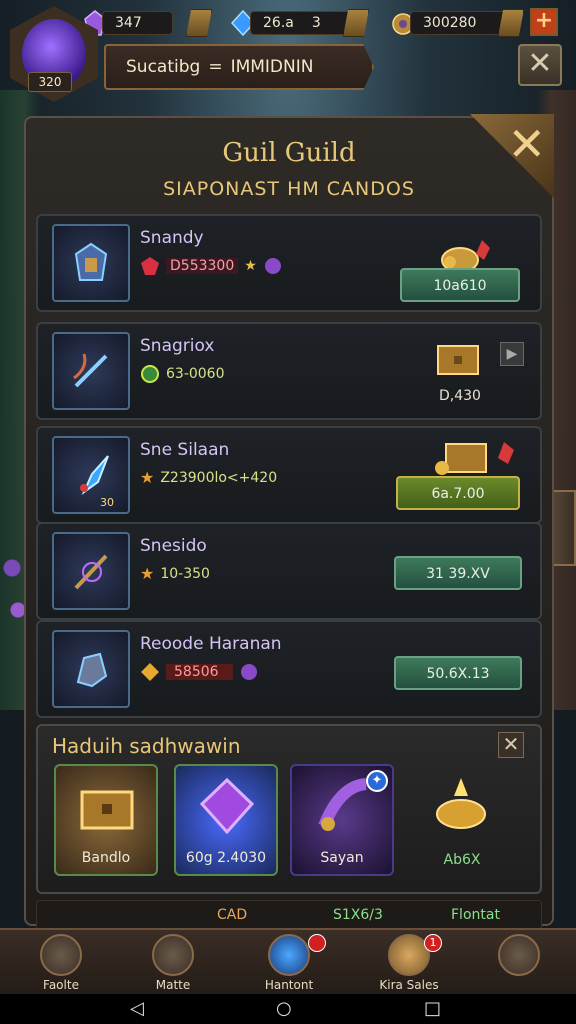 The image size is (576, 1024). I want to click on crystal-orb-icon, so click(289, 955).